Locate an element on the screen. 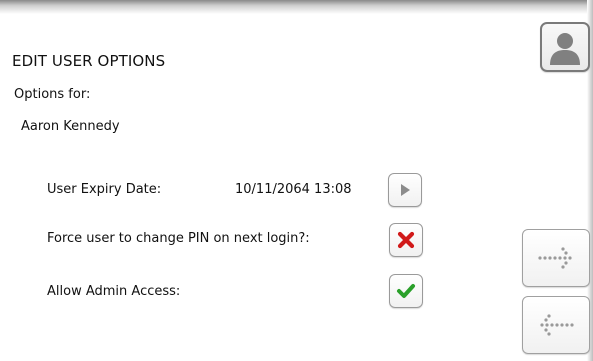 Image resolution: width=593 pixels, height=361 pixels. dotted-arrow-right-icon is located at coordinates (555, 258).